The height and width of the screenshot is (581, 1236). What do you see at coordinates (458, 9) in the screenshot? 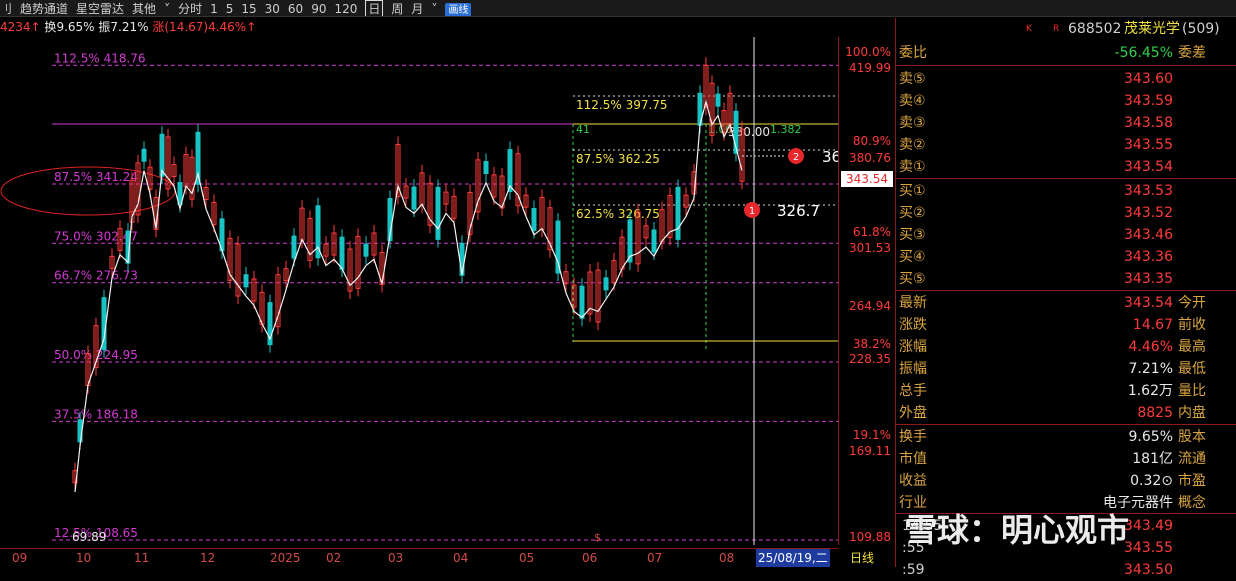
I see `draw-line-button: 画线` at bounding box center [458, 9].